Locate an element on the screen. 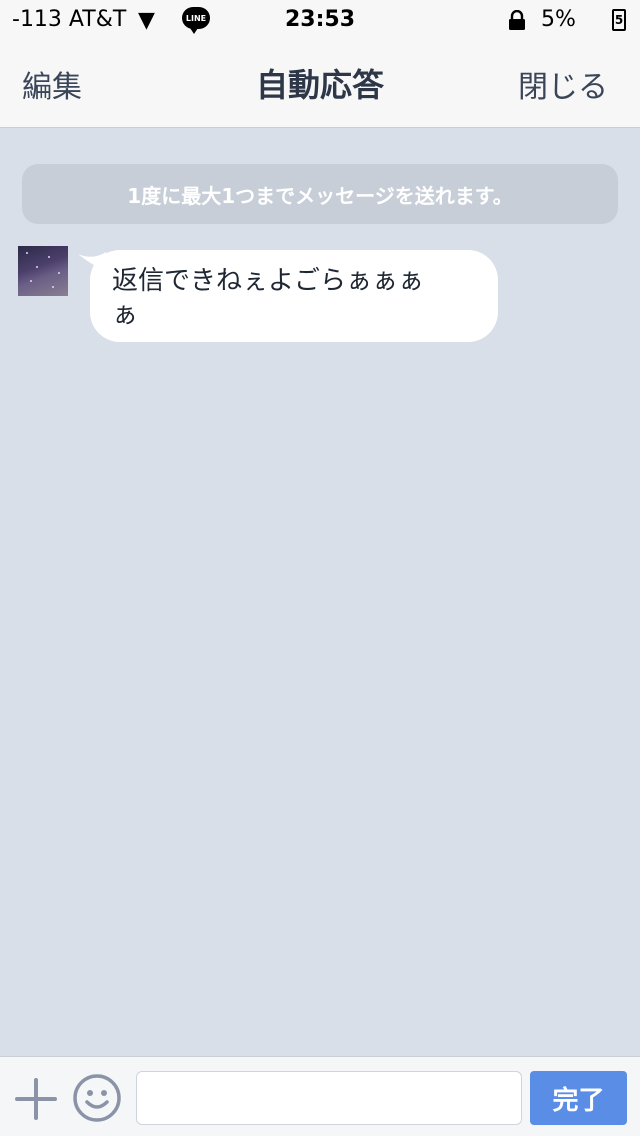  message-text-line1: 返信できねぇよごらぁぁぁ is located at coordinates (268, 281).